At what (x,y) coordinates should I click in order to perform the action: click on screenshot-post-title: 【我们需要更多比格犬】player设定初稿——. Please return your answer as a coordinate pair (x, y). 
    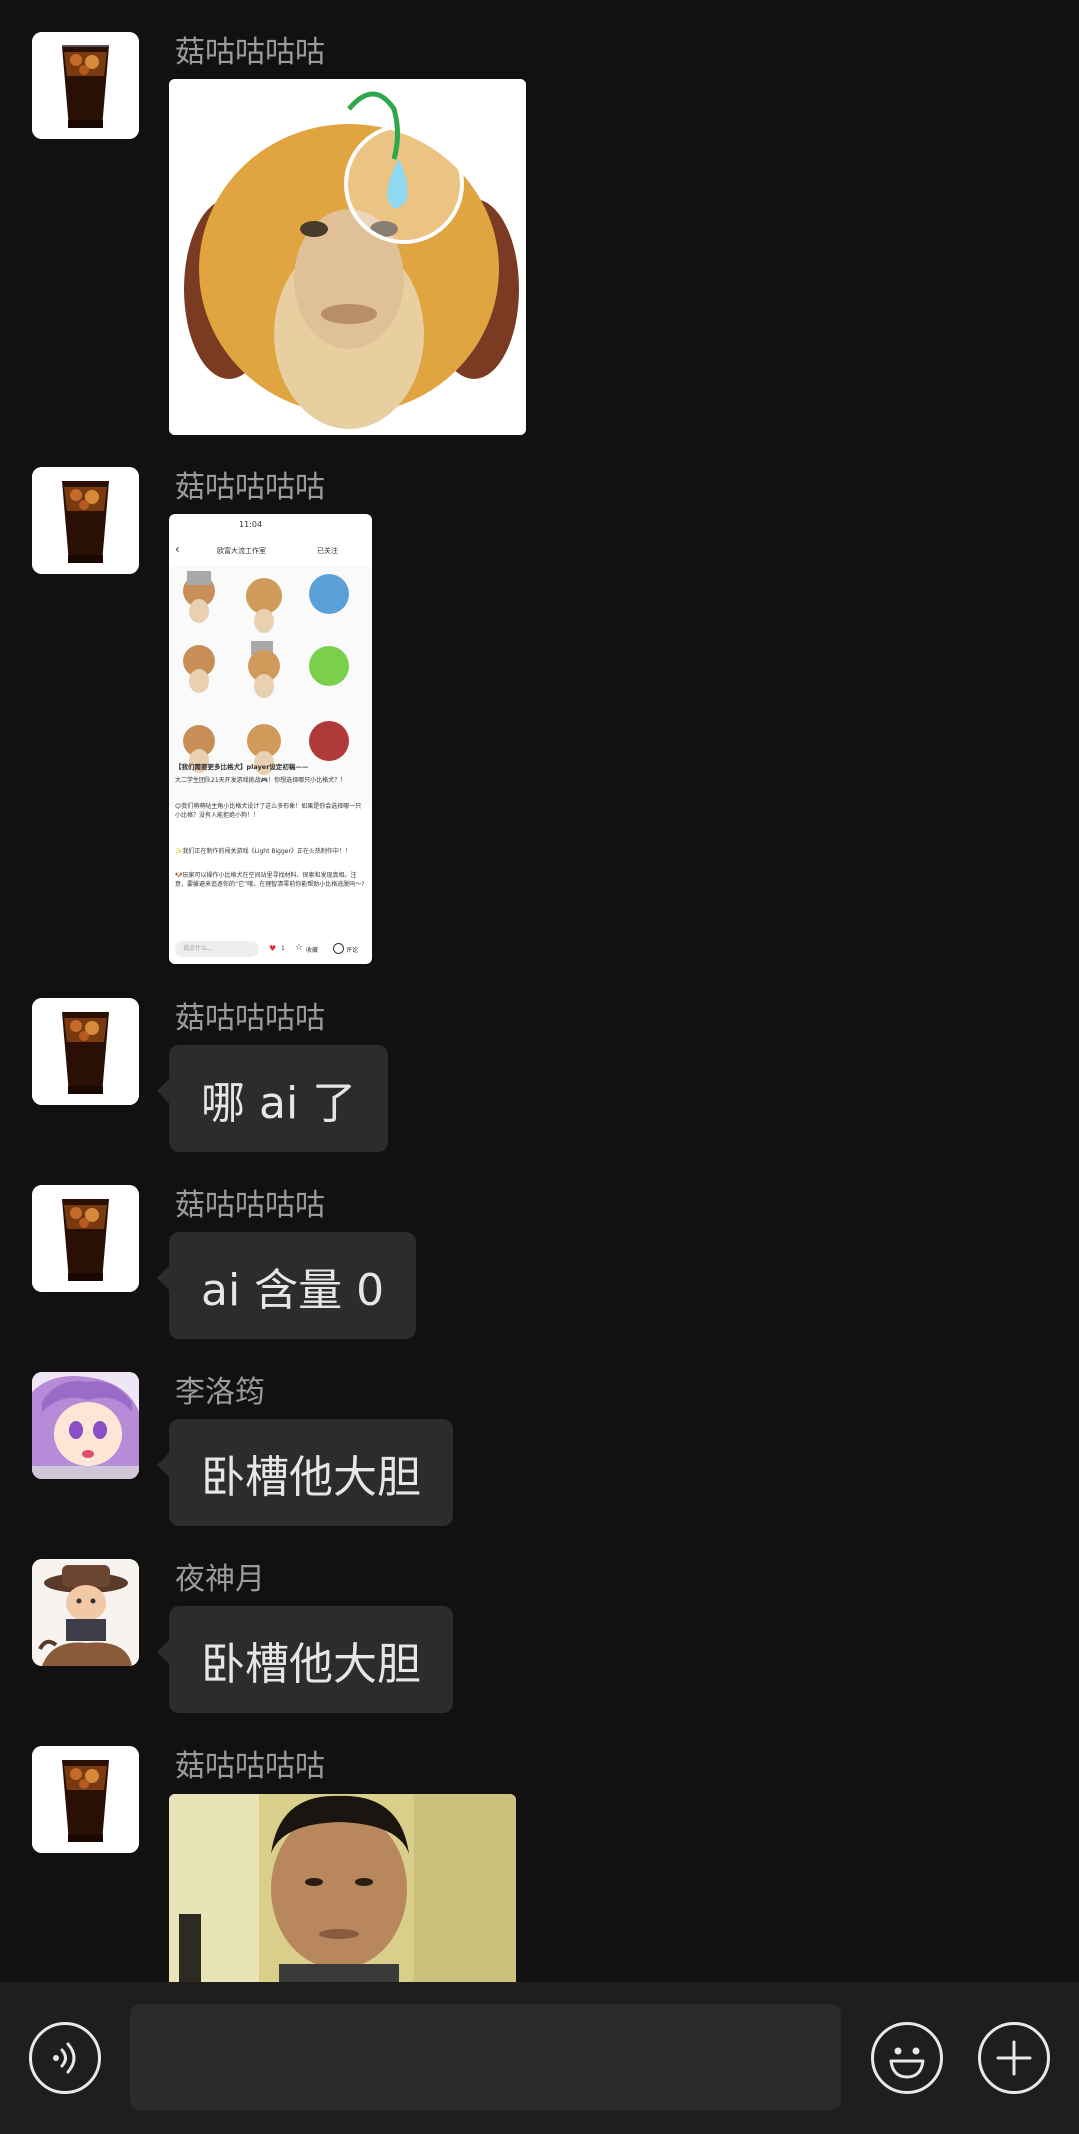
    Looking at the image, I should click on (242, 767).